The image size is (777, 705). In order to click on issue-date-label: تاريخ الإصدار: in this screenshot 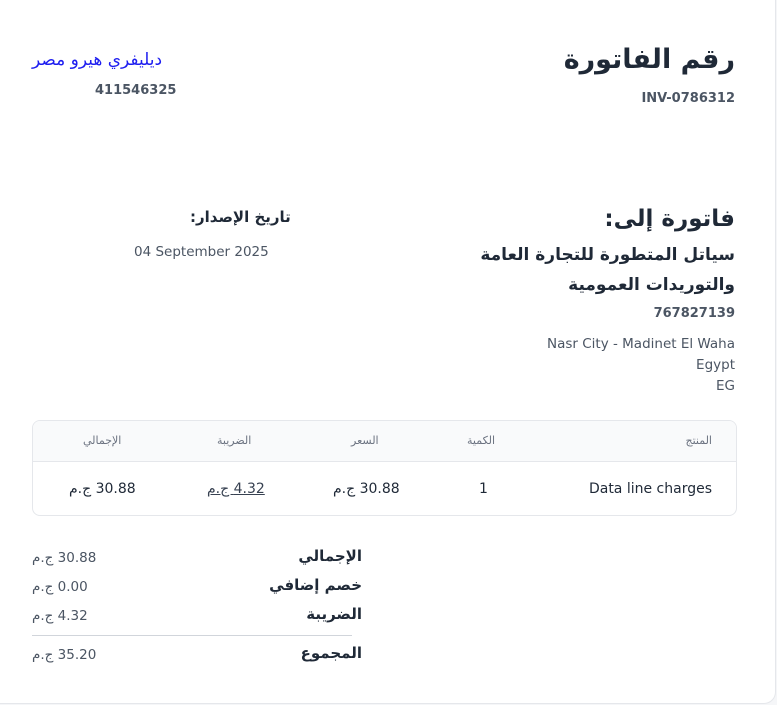, I will do `click(240, 217)`.